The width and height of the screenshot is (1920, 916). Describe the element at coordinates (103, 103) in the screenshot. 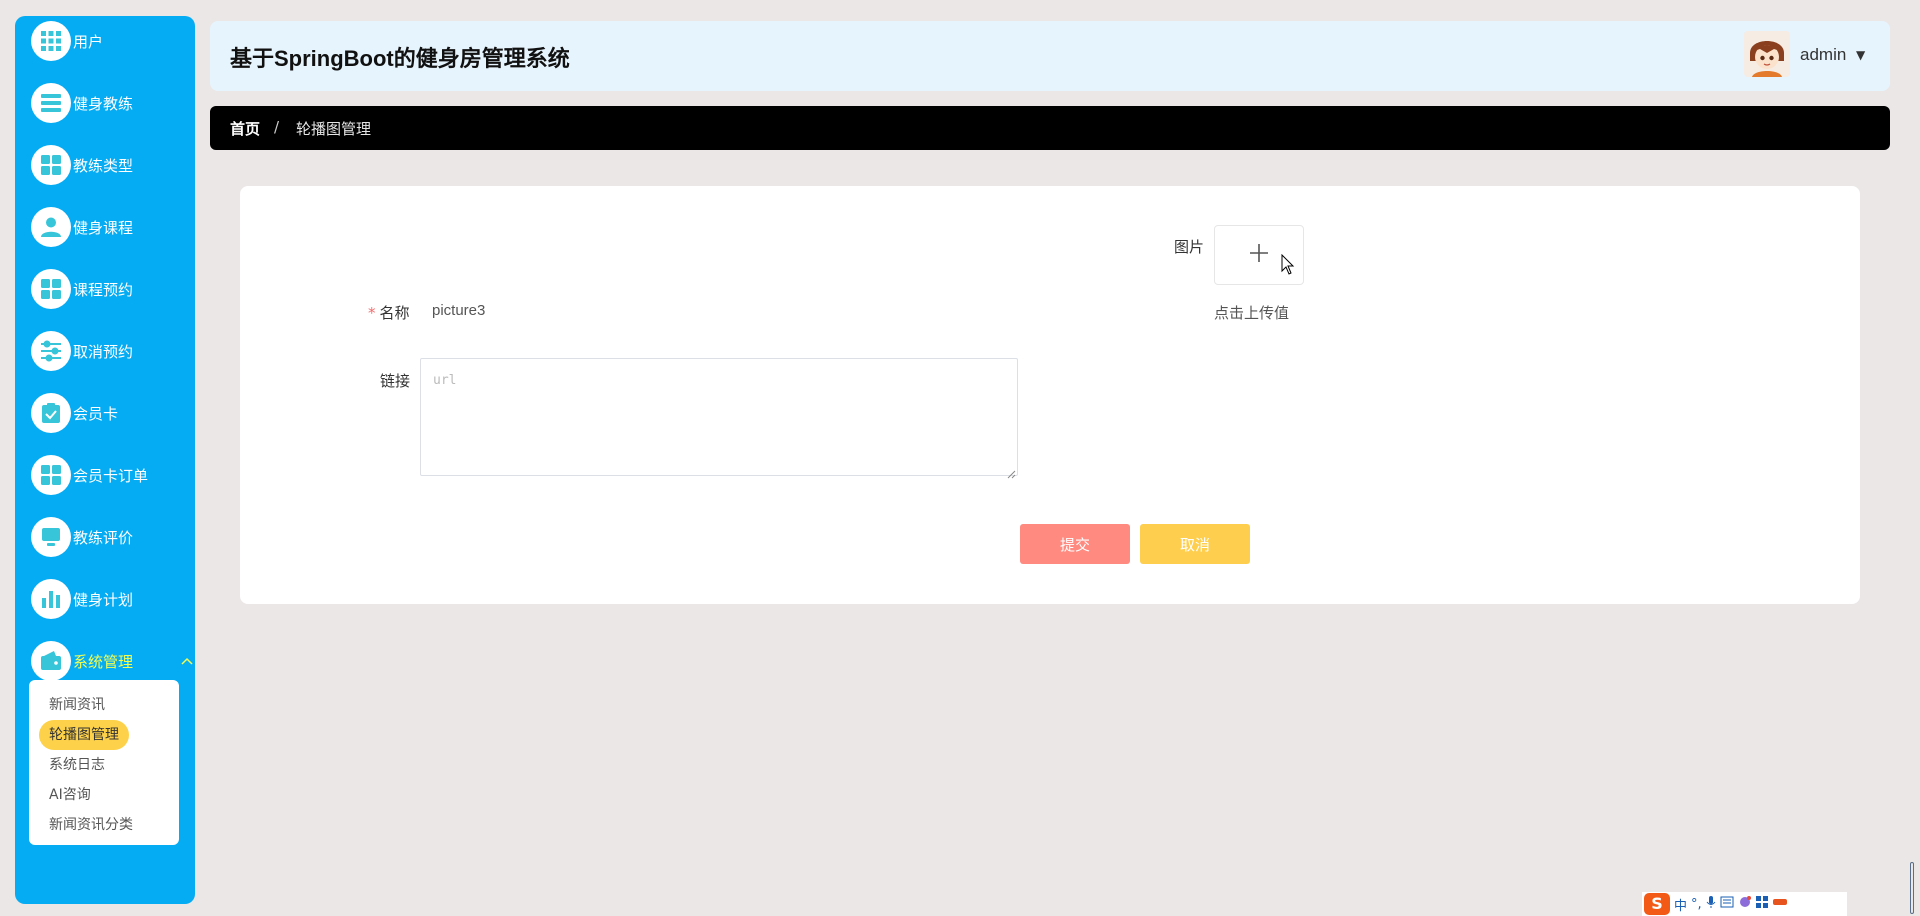

I see `sidebar-item-label: 健身教练` at that location.